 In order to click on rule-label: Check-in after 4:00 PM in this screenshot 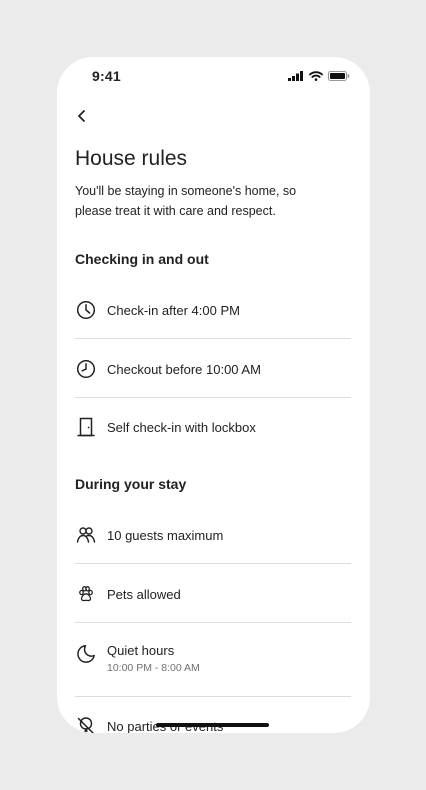, I will do `click(173, 310)`.